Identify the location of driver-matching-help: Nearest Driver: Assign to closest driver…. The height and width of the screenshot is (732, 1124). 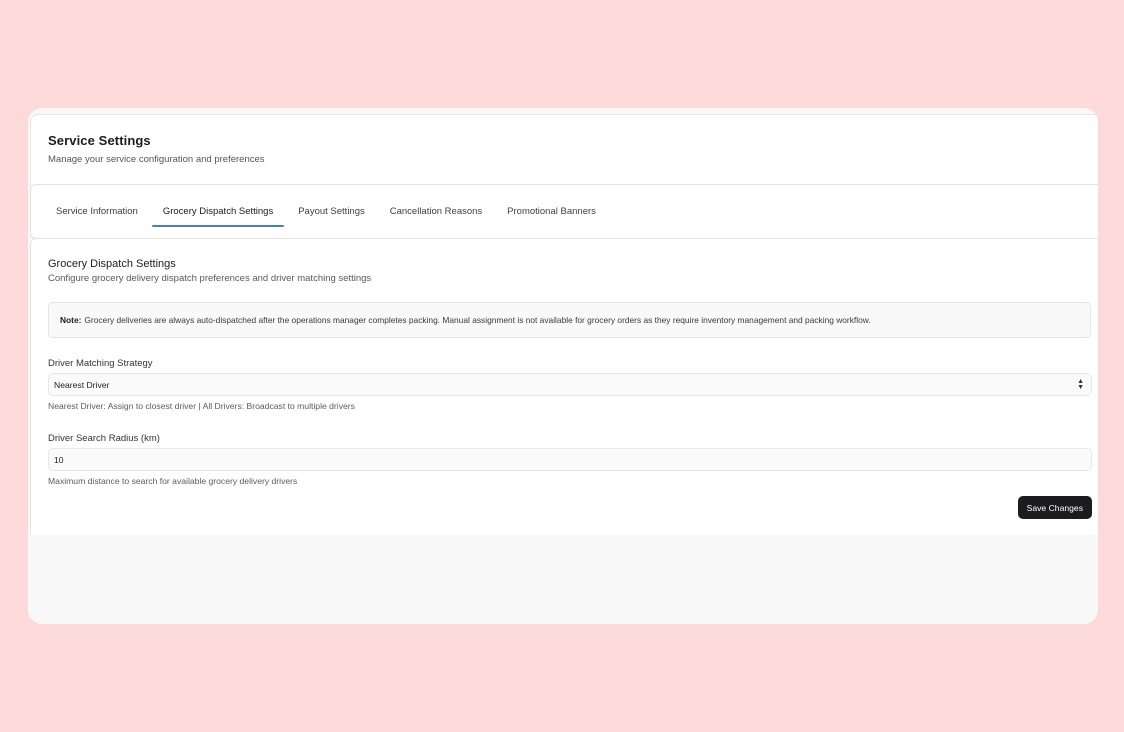
(201, 406).